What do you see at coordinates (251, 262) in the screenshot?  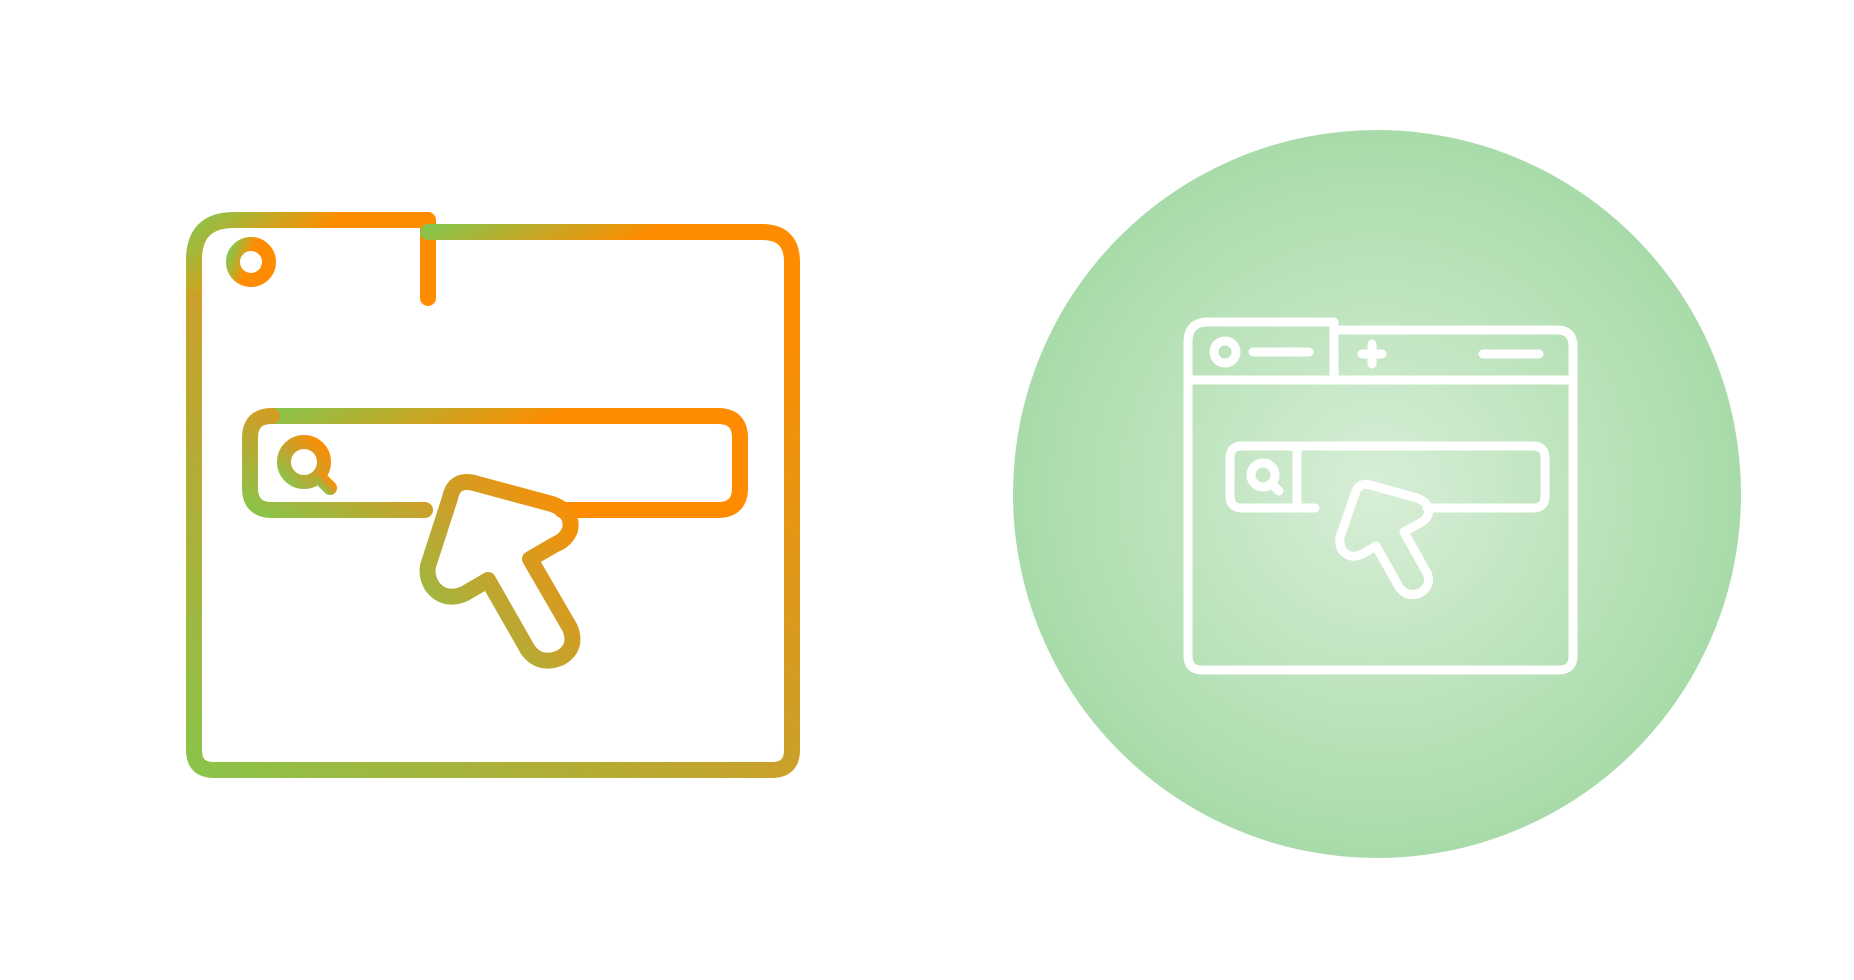 I see `tab-icon-circle` at bounding box center [251, 262].